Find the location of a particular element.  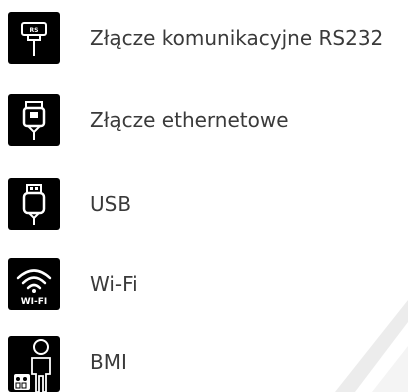

list-item-usb: USB is located at coordinates (208, 204).